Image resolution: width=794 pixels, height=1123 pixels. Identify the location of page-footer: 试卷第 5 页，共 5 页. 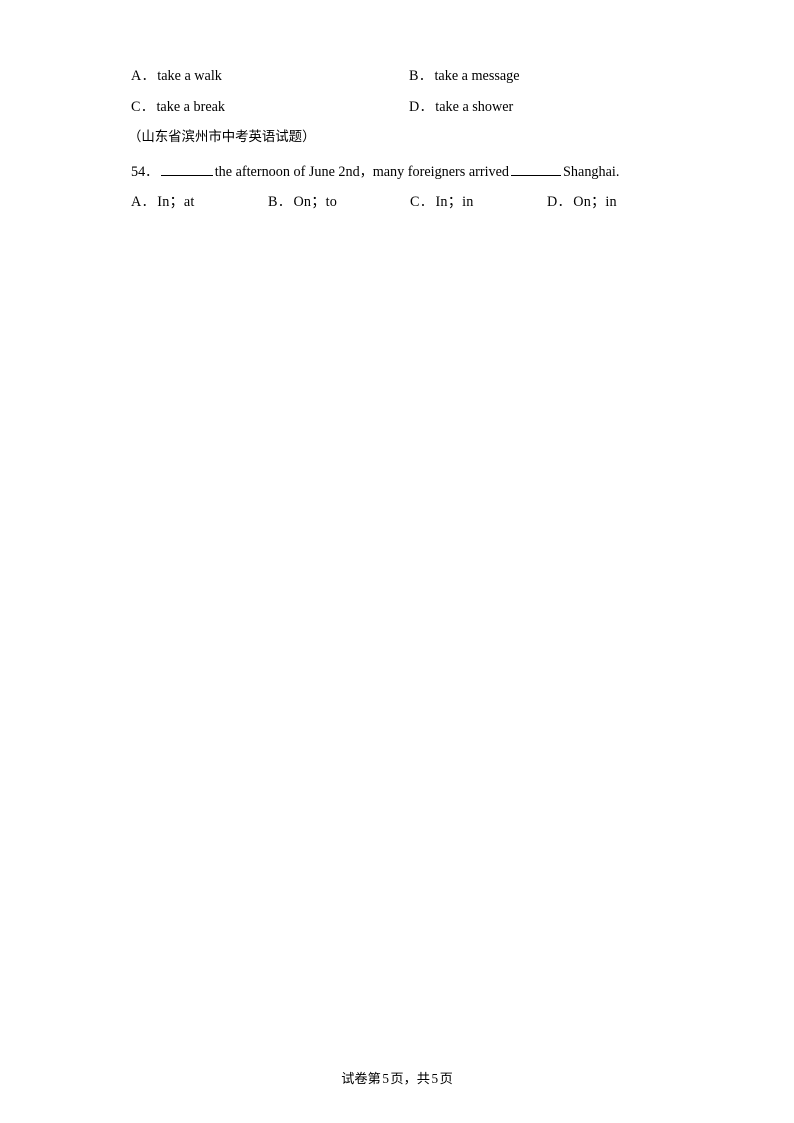
(397, 1079).